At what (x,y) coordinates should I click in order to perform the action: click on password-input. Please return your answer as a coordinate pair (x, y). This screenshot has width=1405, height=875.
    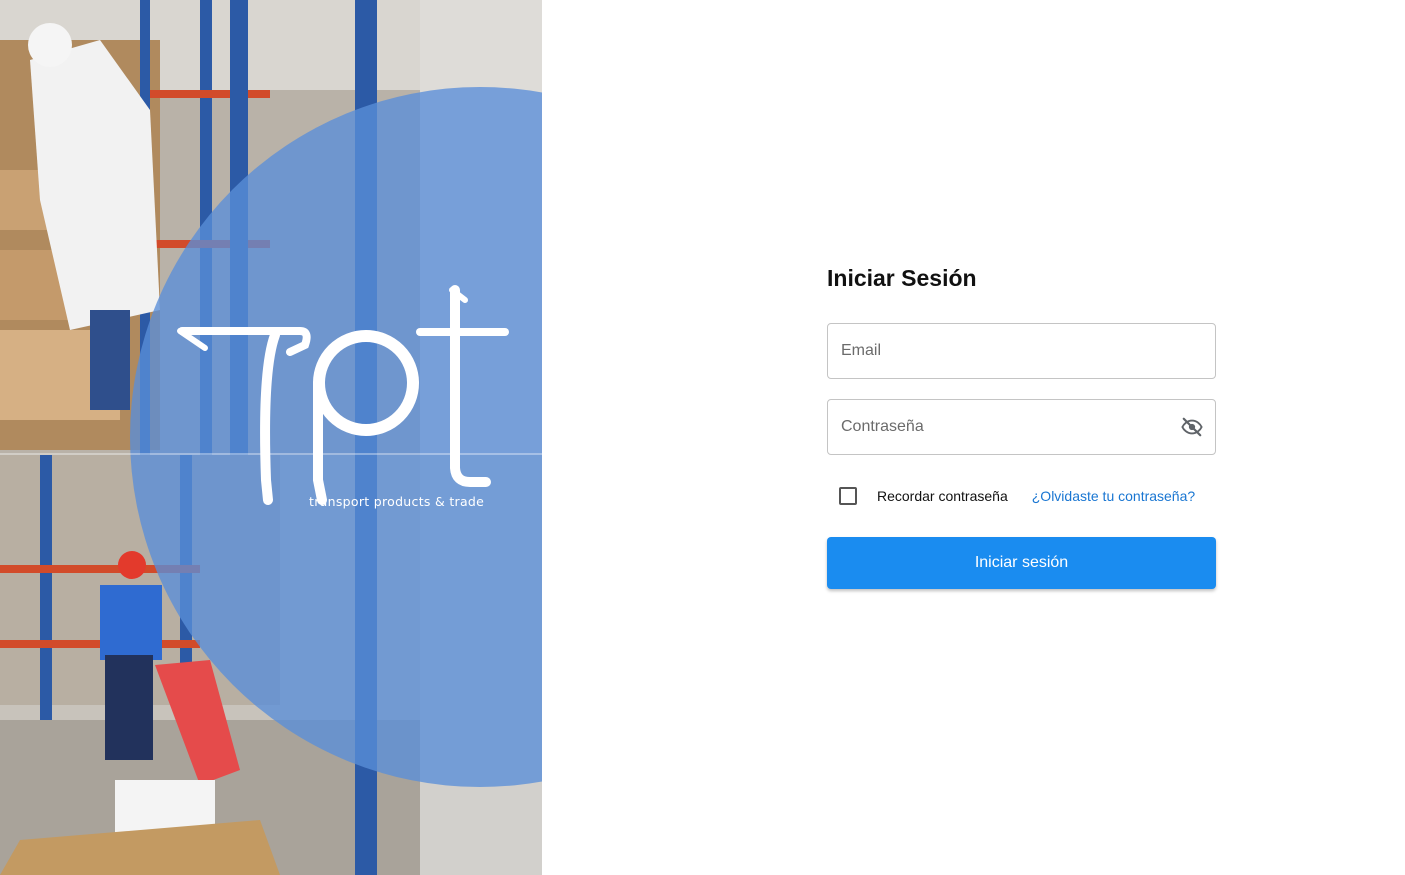
    Looking at the image, I should click on (1001, 427).